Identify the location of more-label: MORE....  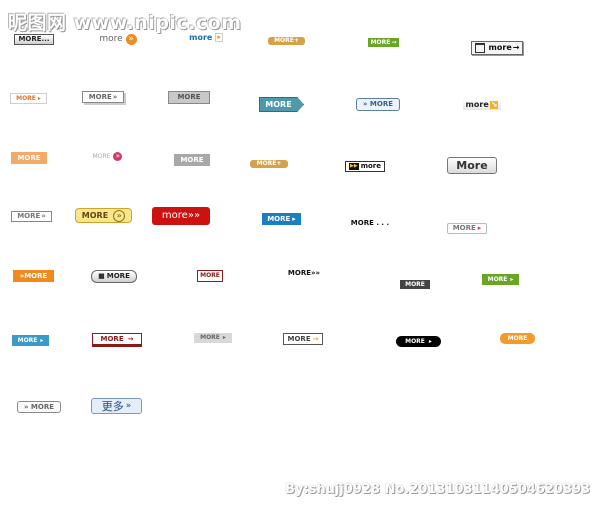
(34, 39).